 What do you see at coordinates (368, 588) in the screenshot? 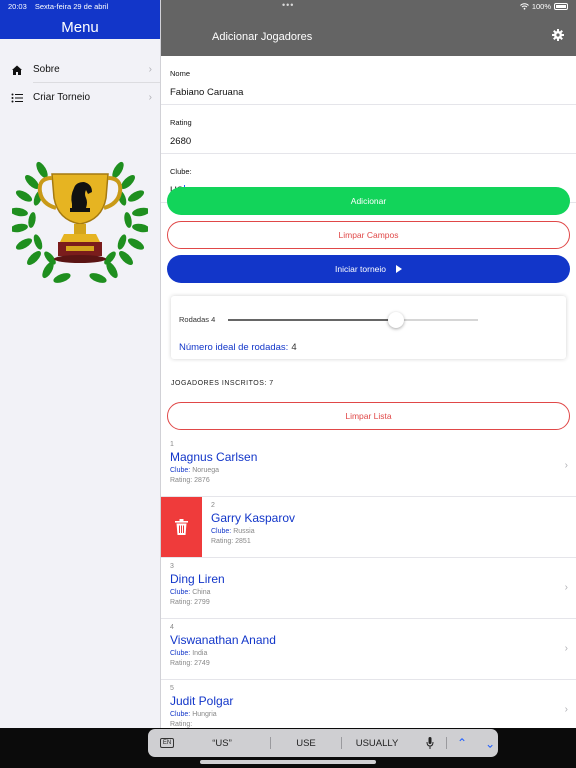
I see `player-row: 3 Ding Liren Clube: China Rating: 2799 ›` at bounding box center [368, 588].